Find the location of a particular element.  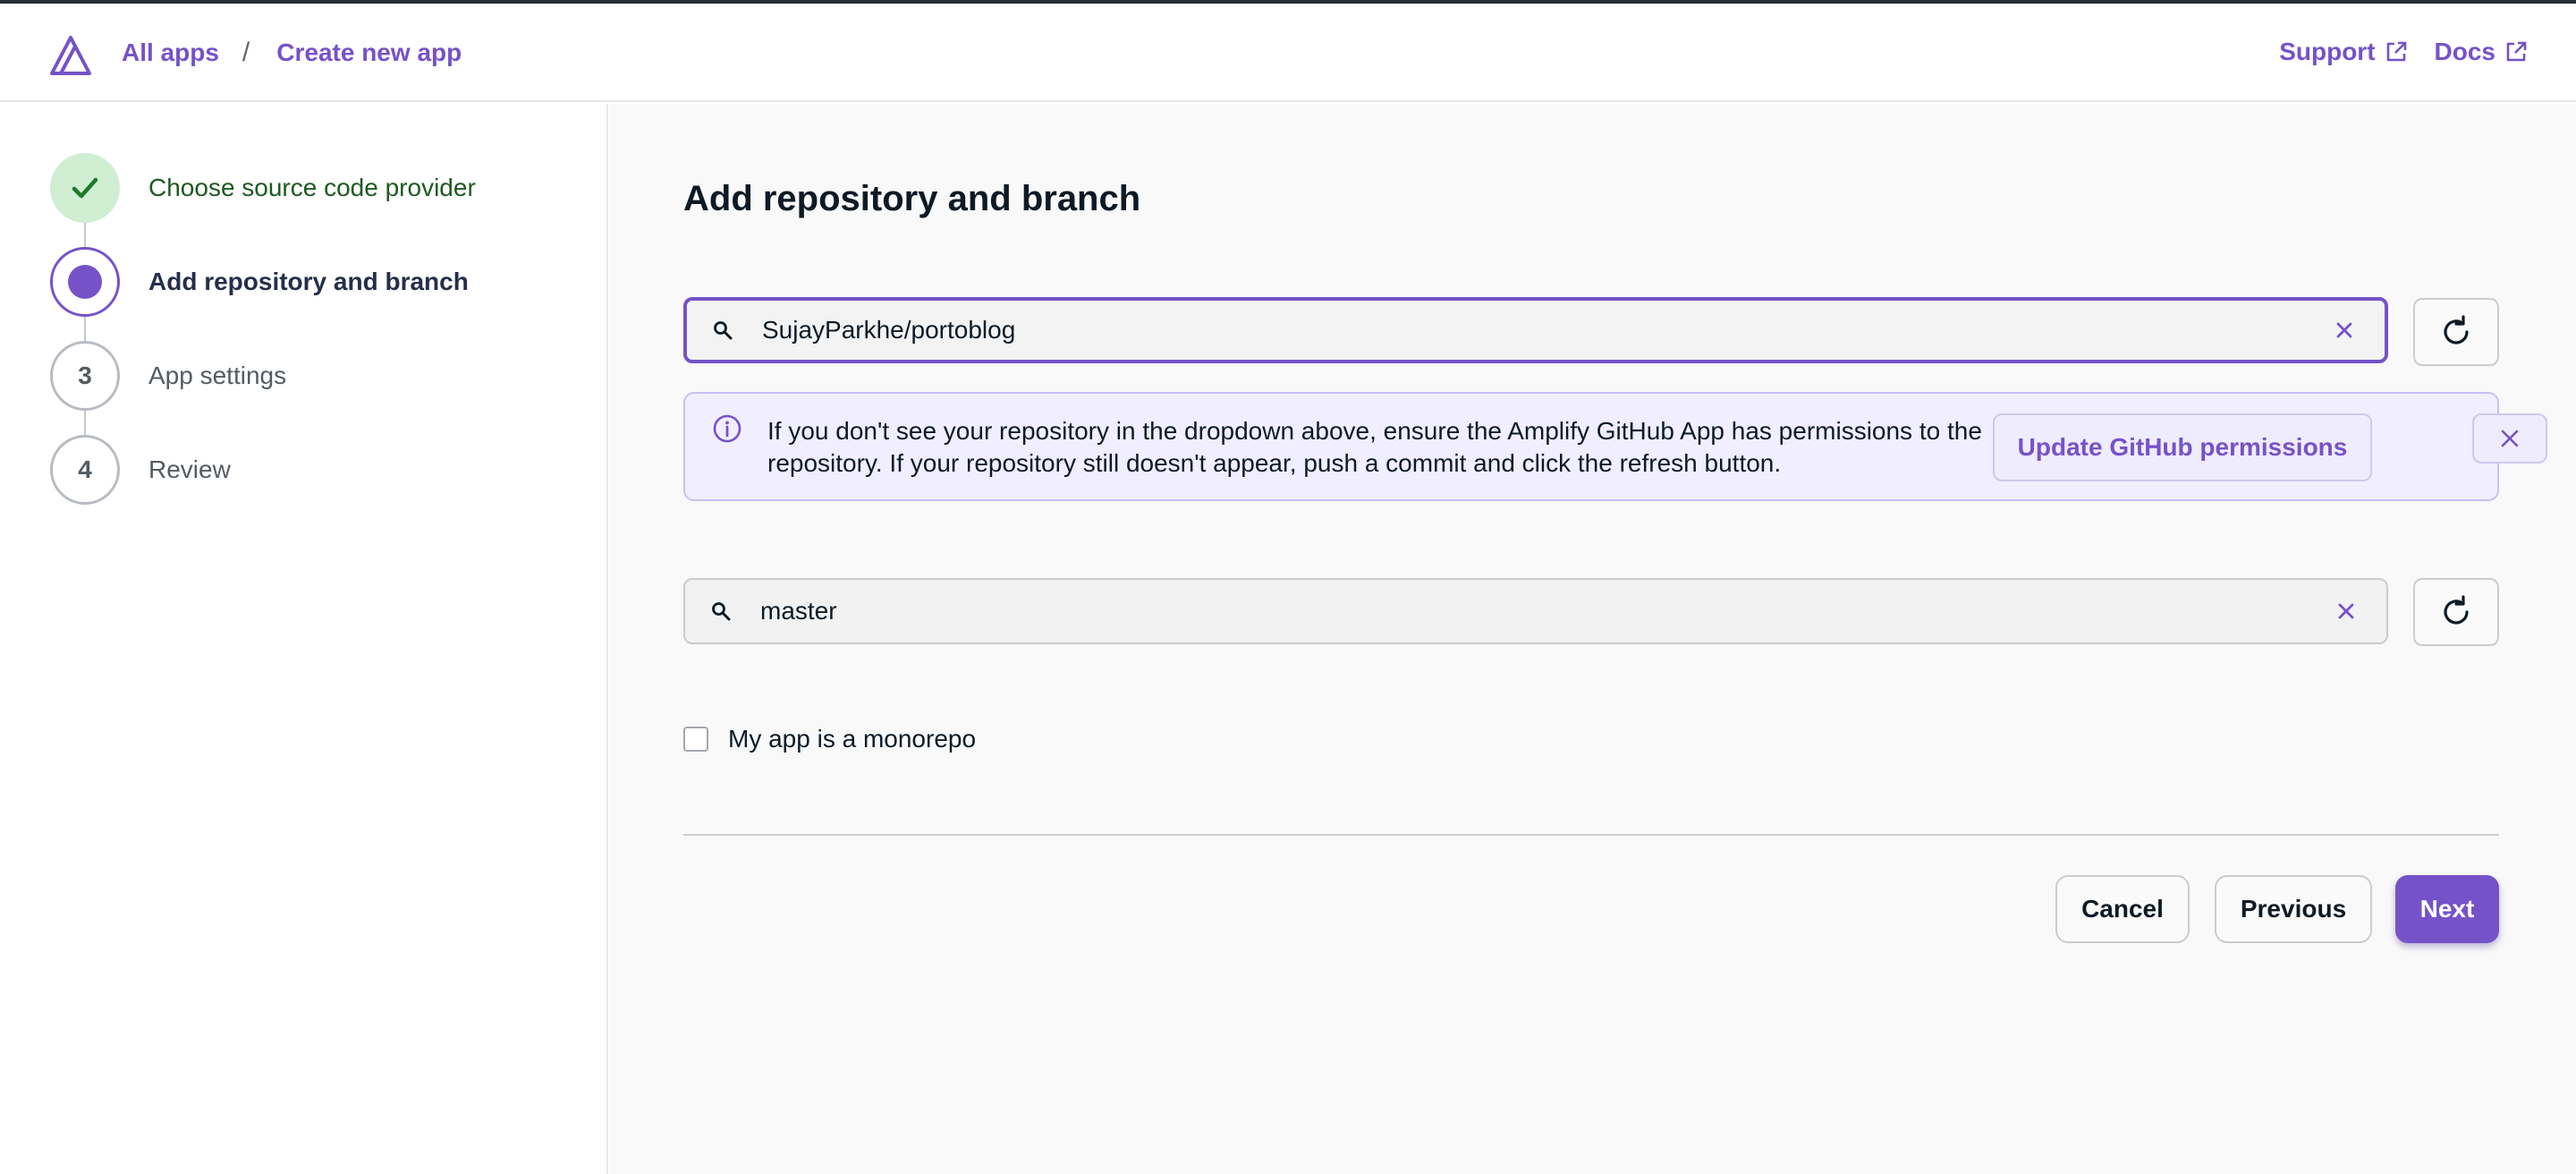

header-links: Support Docs is located at coordinates (2403, 52).